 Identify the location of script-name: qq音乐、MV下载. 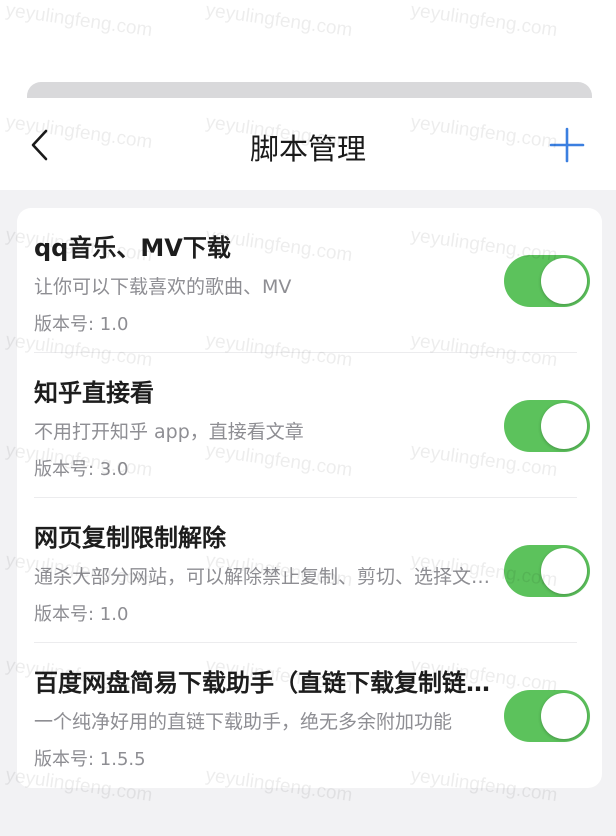
(132, 248).